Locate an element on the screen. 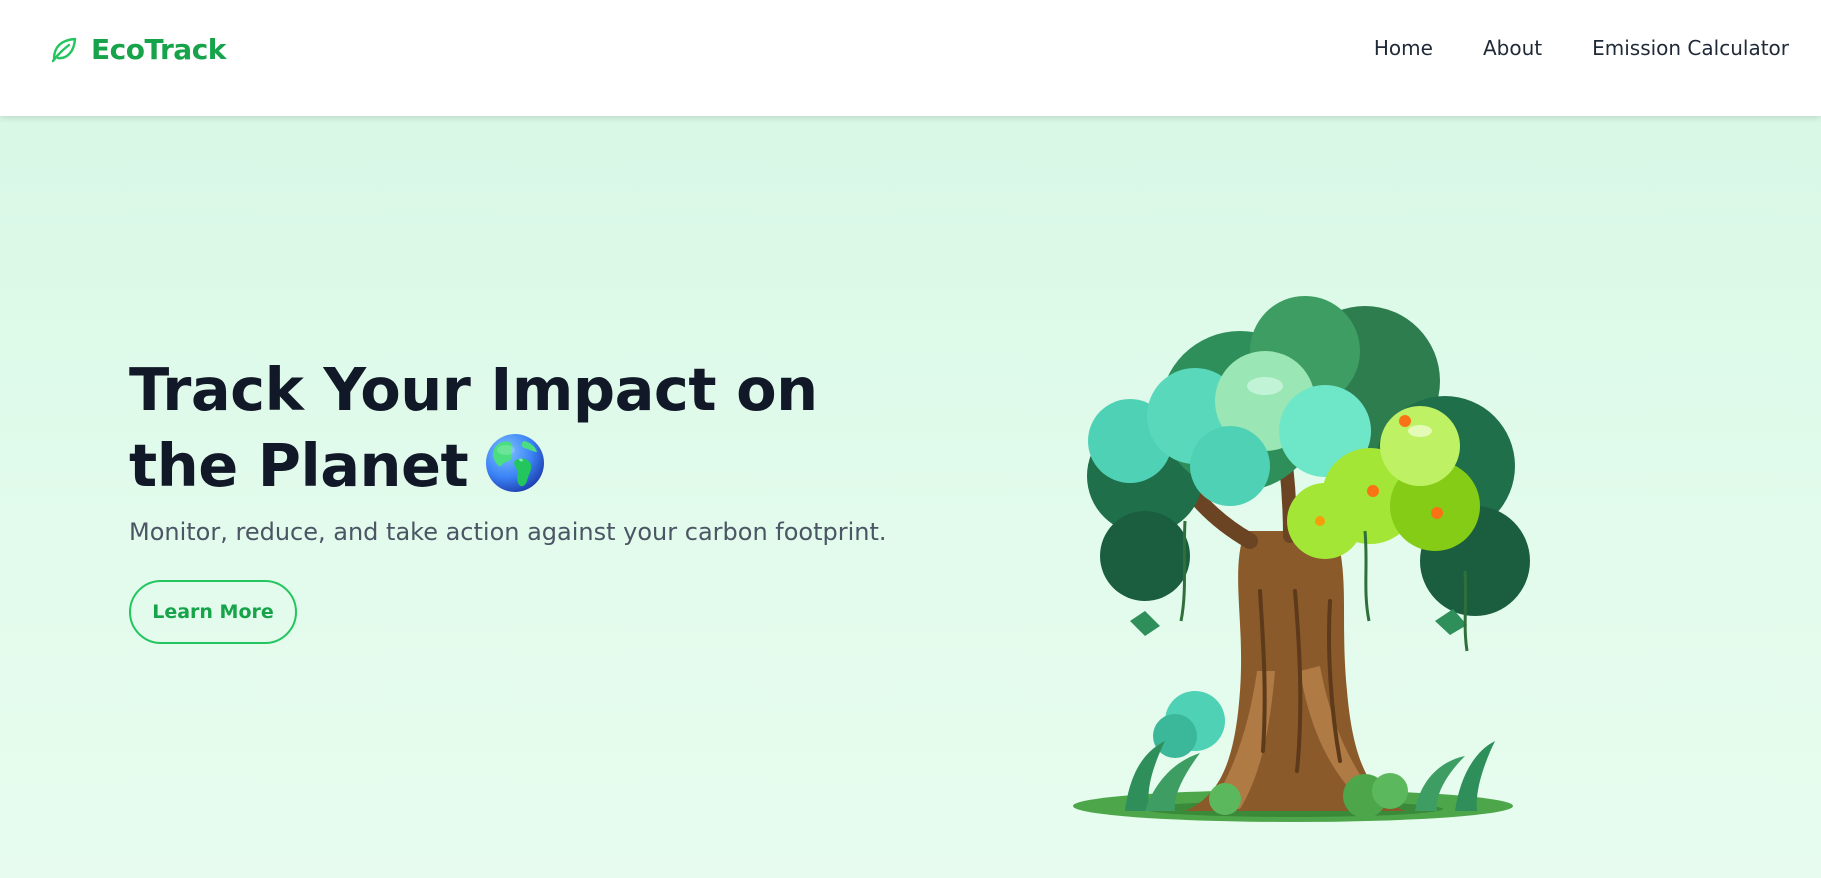 The height and width of the screenshot is (878, 1821). hero-headline-text: Track Your Impact on the Planet is located at coordinates (473, 427).